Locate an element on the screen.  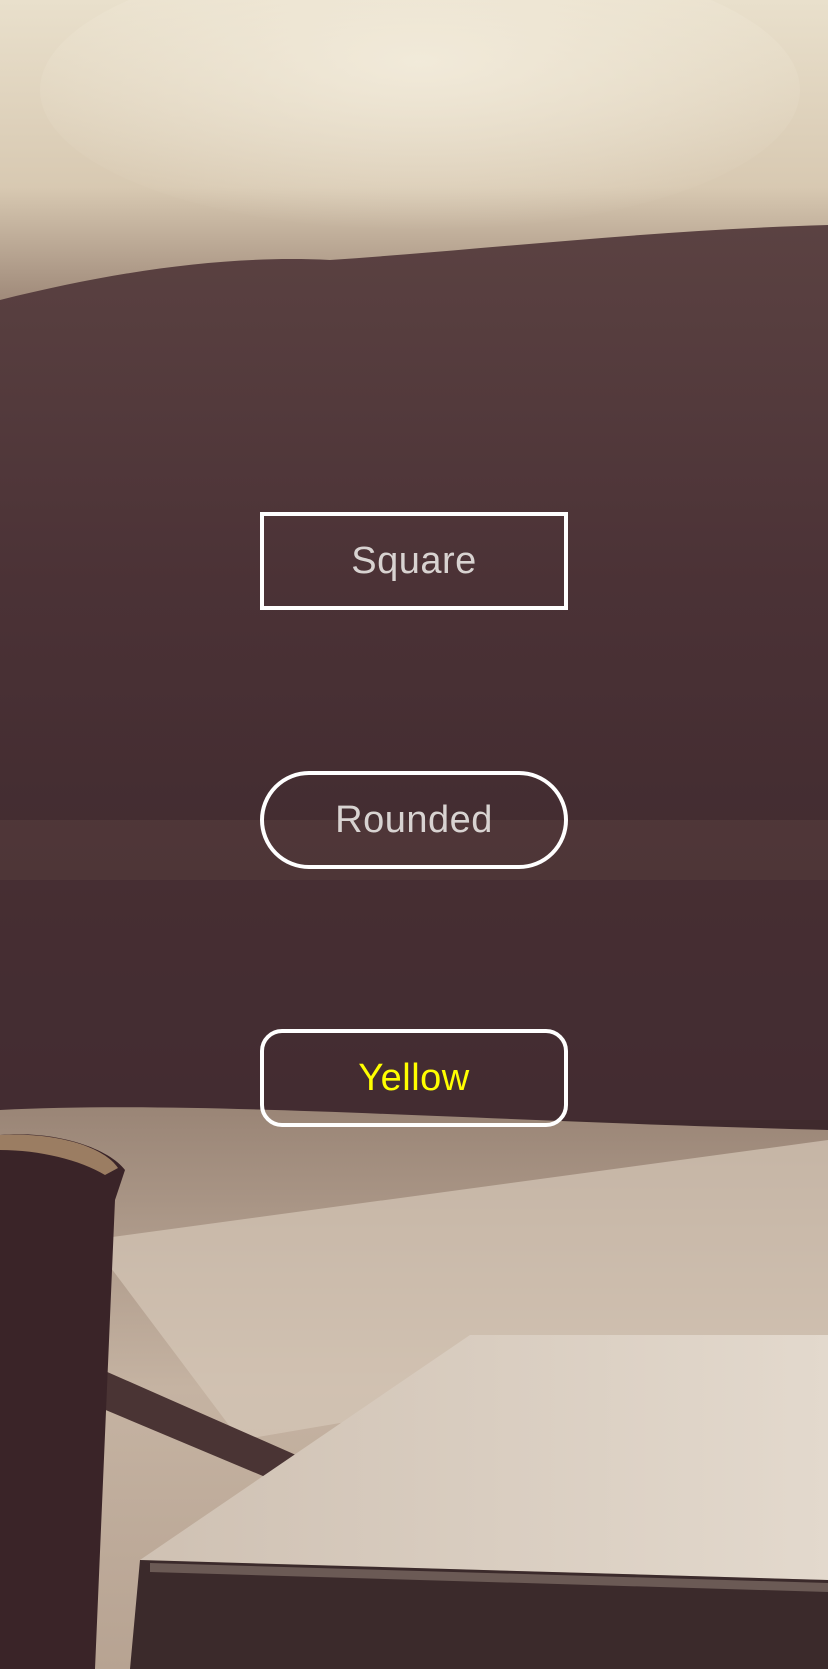
rounded-button: Rounded is located at coordinates (414, 820).